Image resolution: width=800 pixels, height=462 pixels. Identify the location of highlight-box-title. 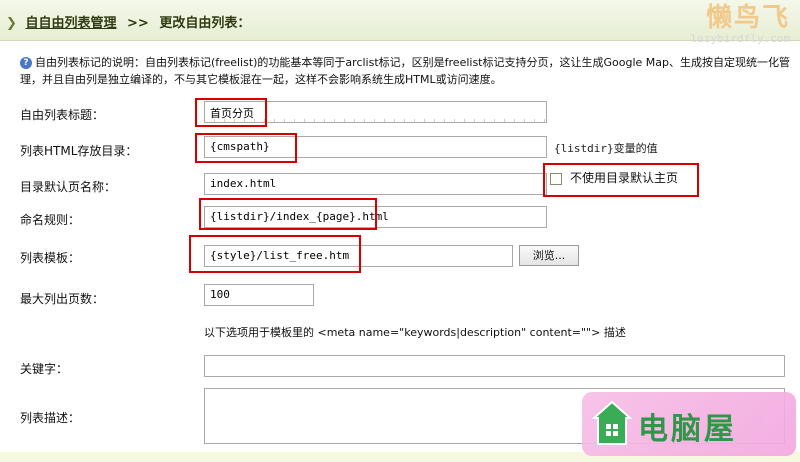
(231, 112).